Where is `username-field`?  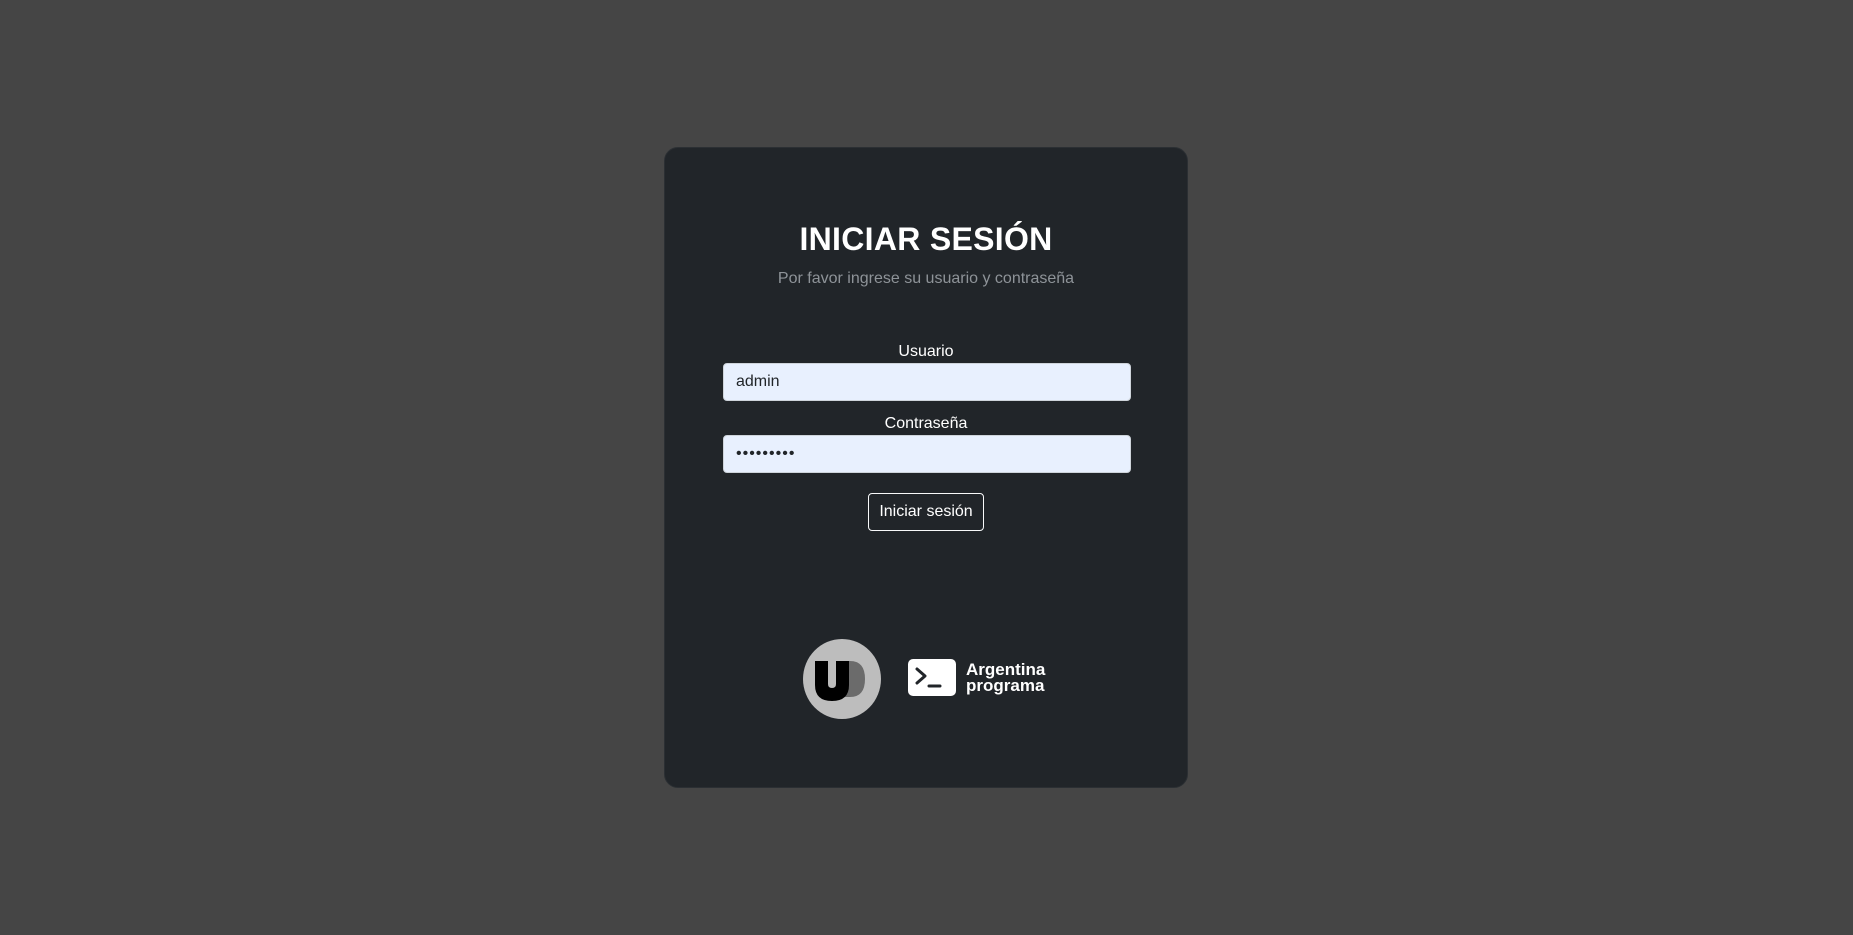
username-field is located at coordinates (927, 382).